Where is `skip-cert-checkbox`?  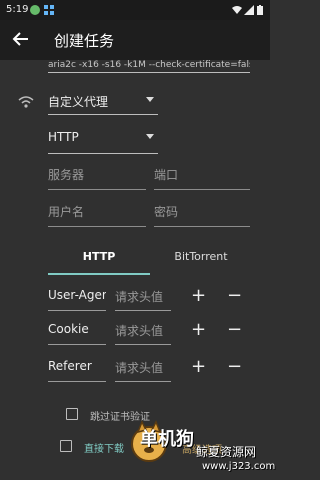
skip-cert-checkbox is located at coordinates (72, 414).